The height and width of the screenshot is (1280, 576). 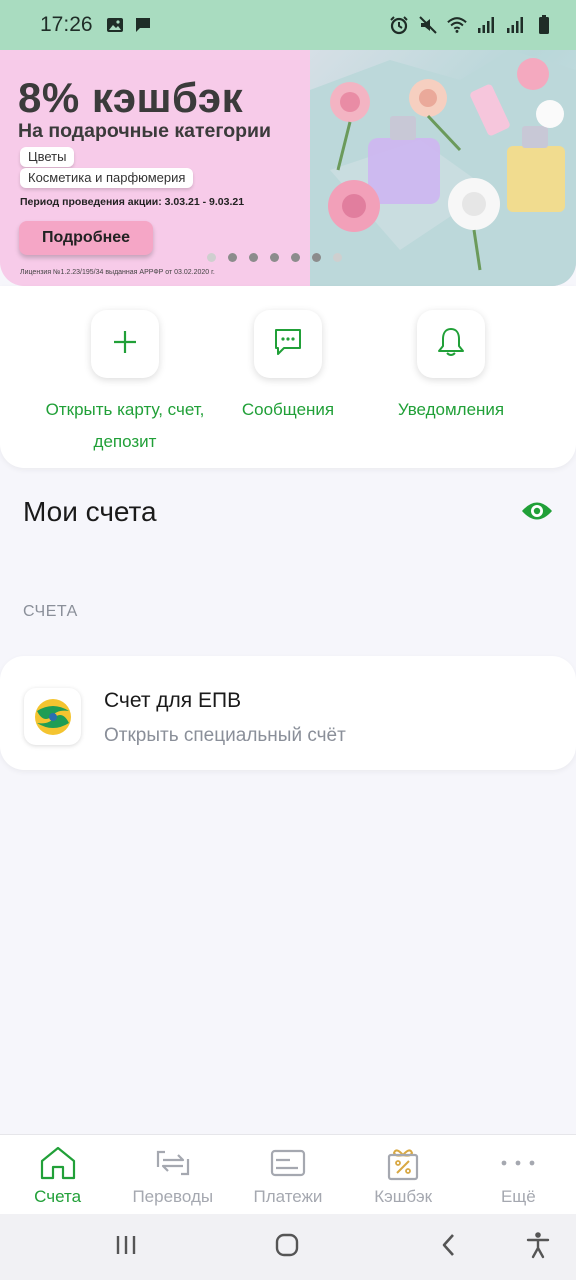 What do you see at coordinates (58, 1196) in the screenshot?
I see `nav-label: Счета` at bounding box center [58, 1196].